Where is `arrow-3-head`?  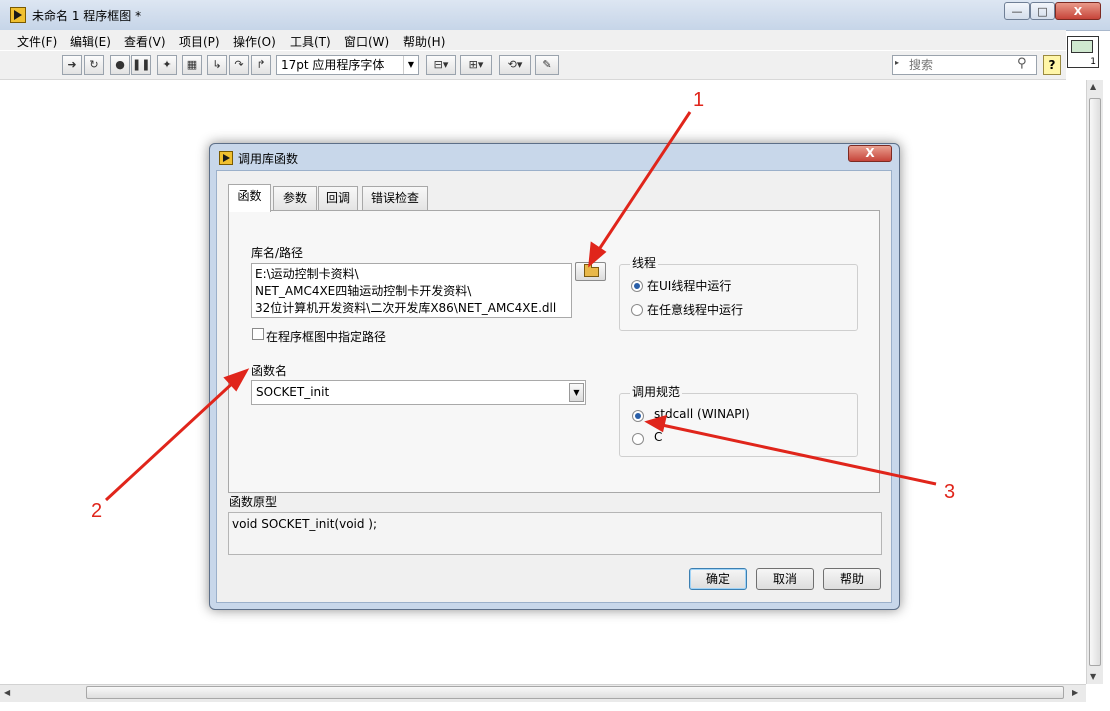 arrow-3-head is located at coordinates (656, 423).